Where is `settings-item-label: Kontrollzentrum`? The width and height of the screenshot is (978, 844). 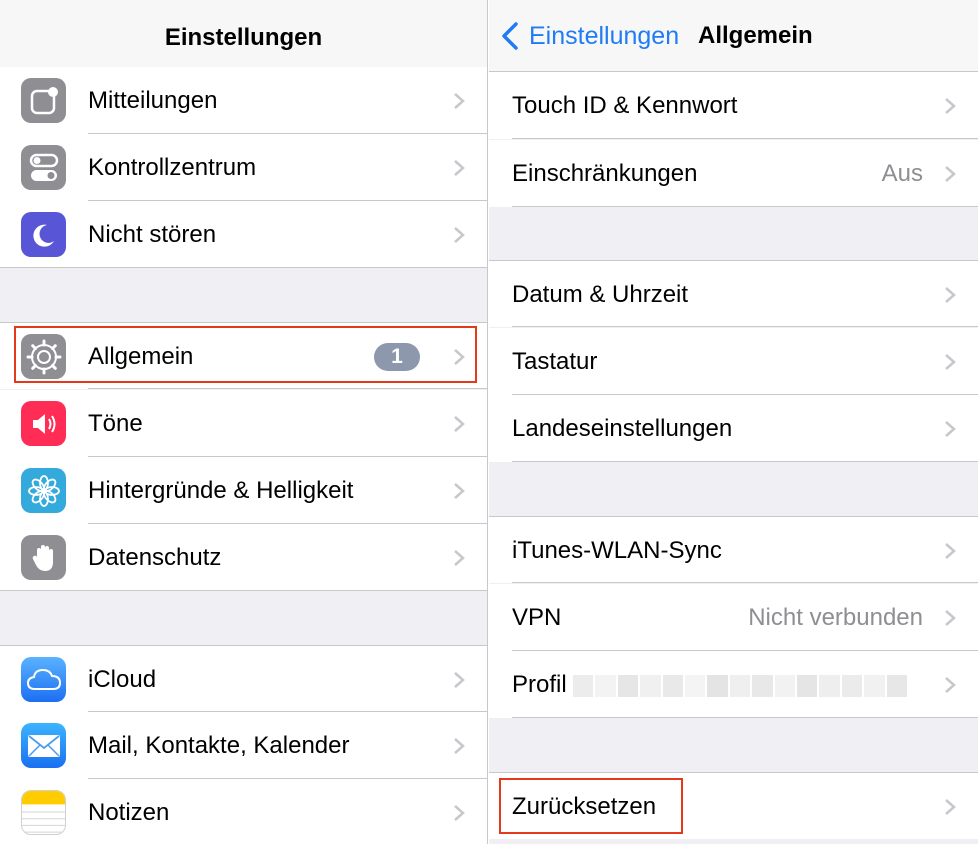
settings-item-label: Kontrollzentrum is located at coordinates (172, 167).